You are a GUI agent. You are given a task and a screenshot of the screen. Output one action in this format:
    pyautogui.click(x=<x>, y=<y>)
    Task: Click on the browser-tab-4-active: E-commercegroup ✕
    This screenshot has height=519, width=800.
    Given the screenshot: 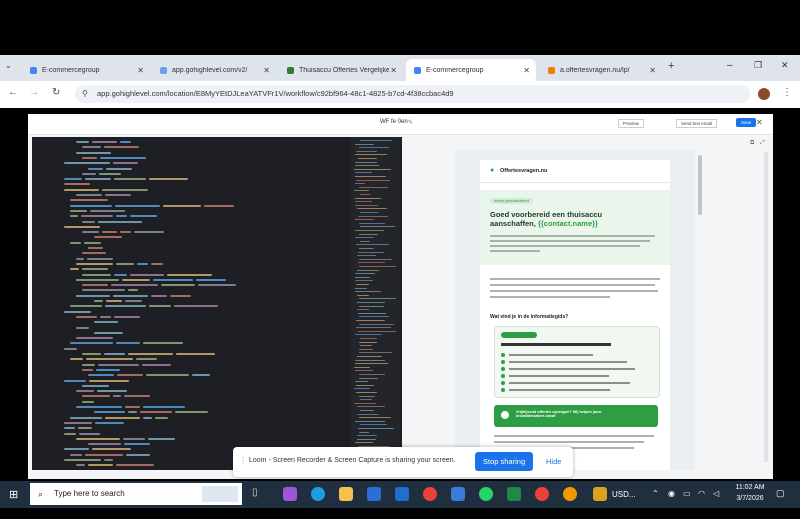 What is the action you would take?
    pyautogui.click(x=471, y=70)
    